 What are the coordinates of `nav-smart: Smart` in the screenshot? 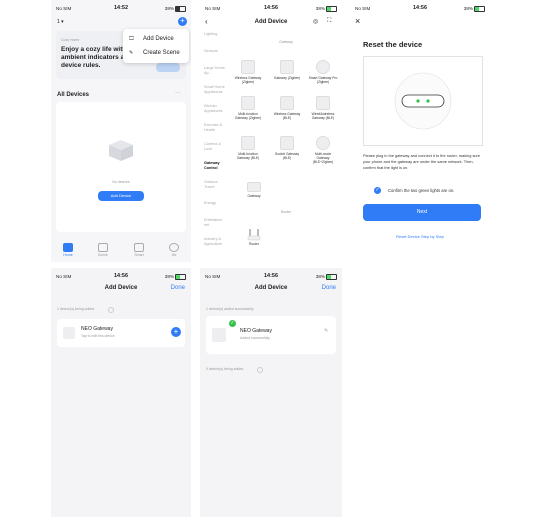 It's located at (139, 250).